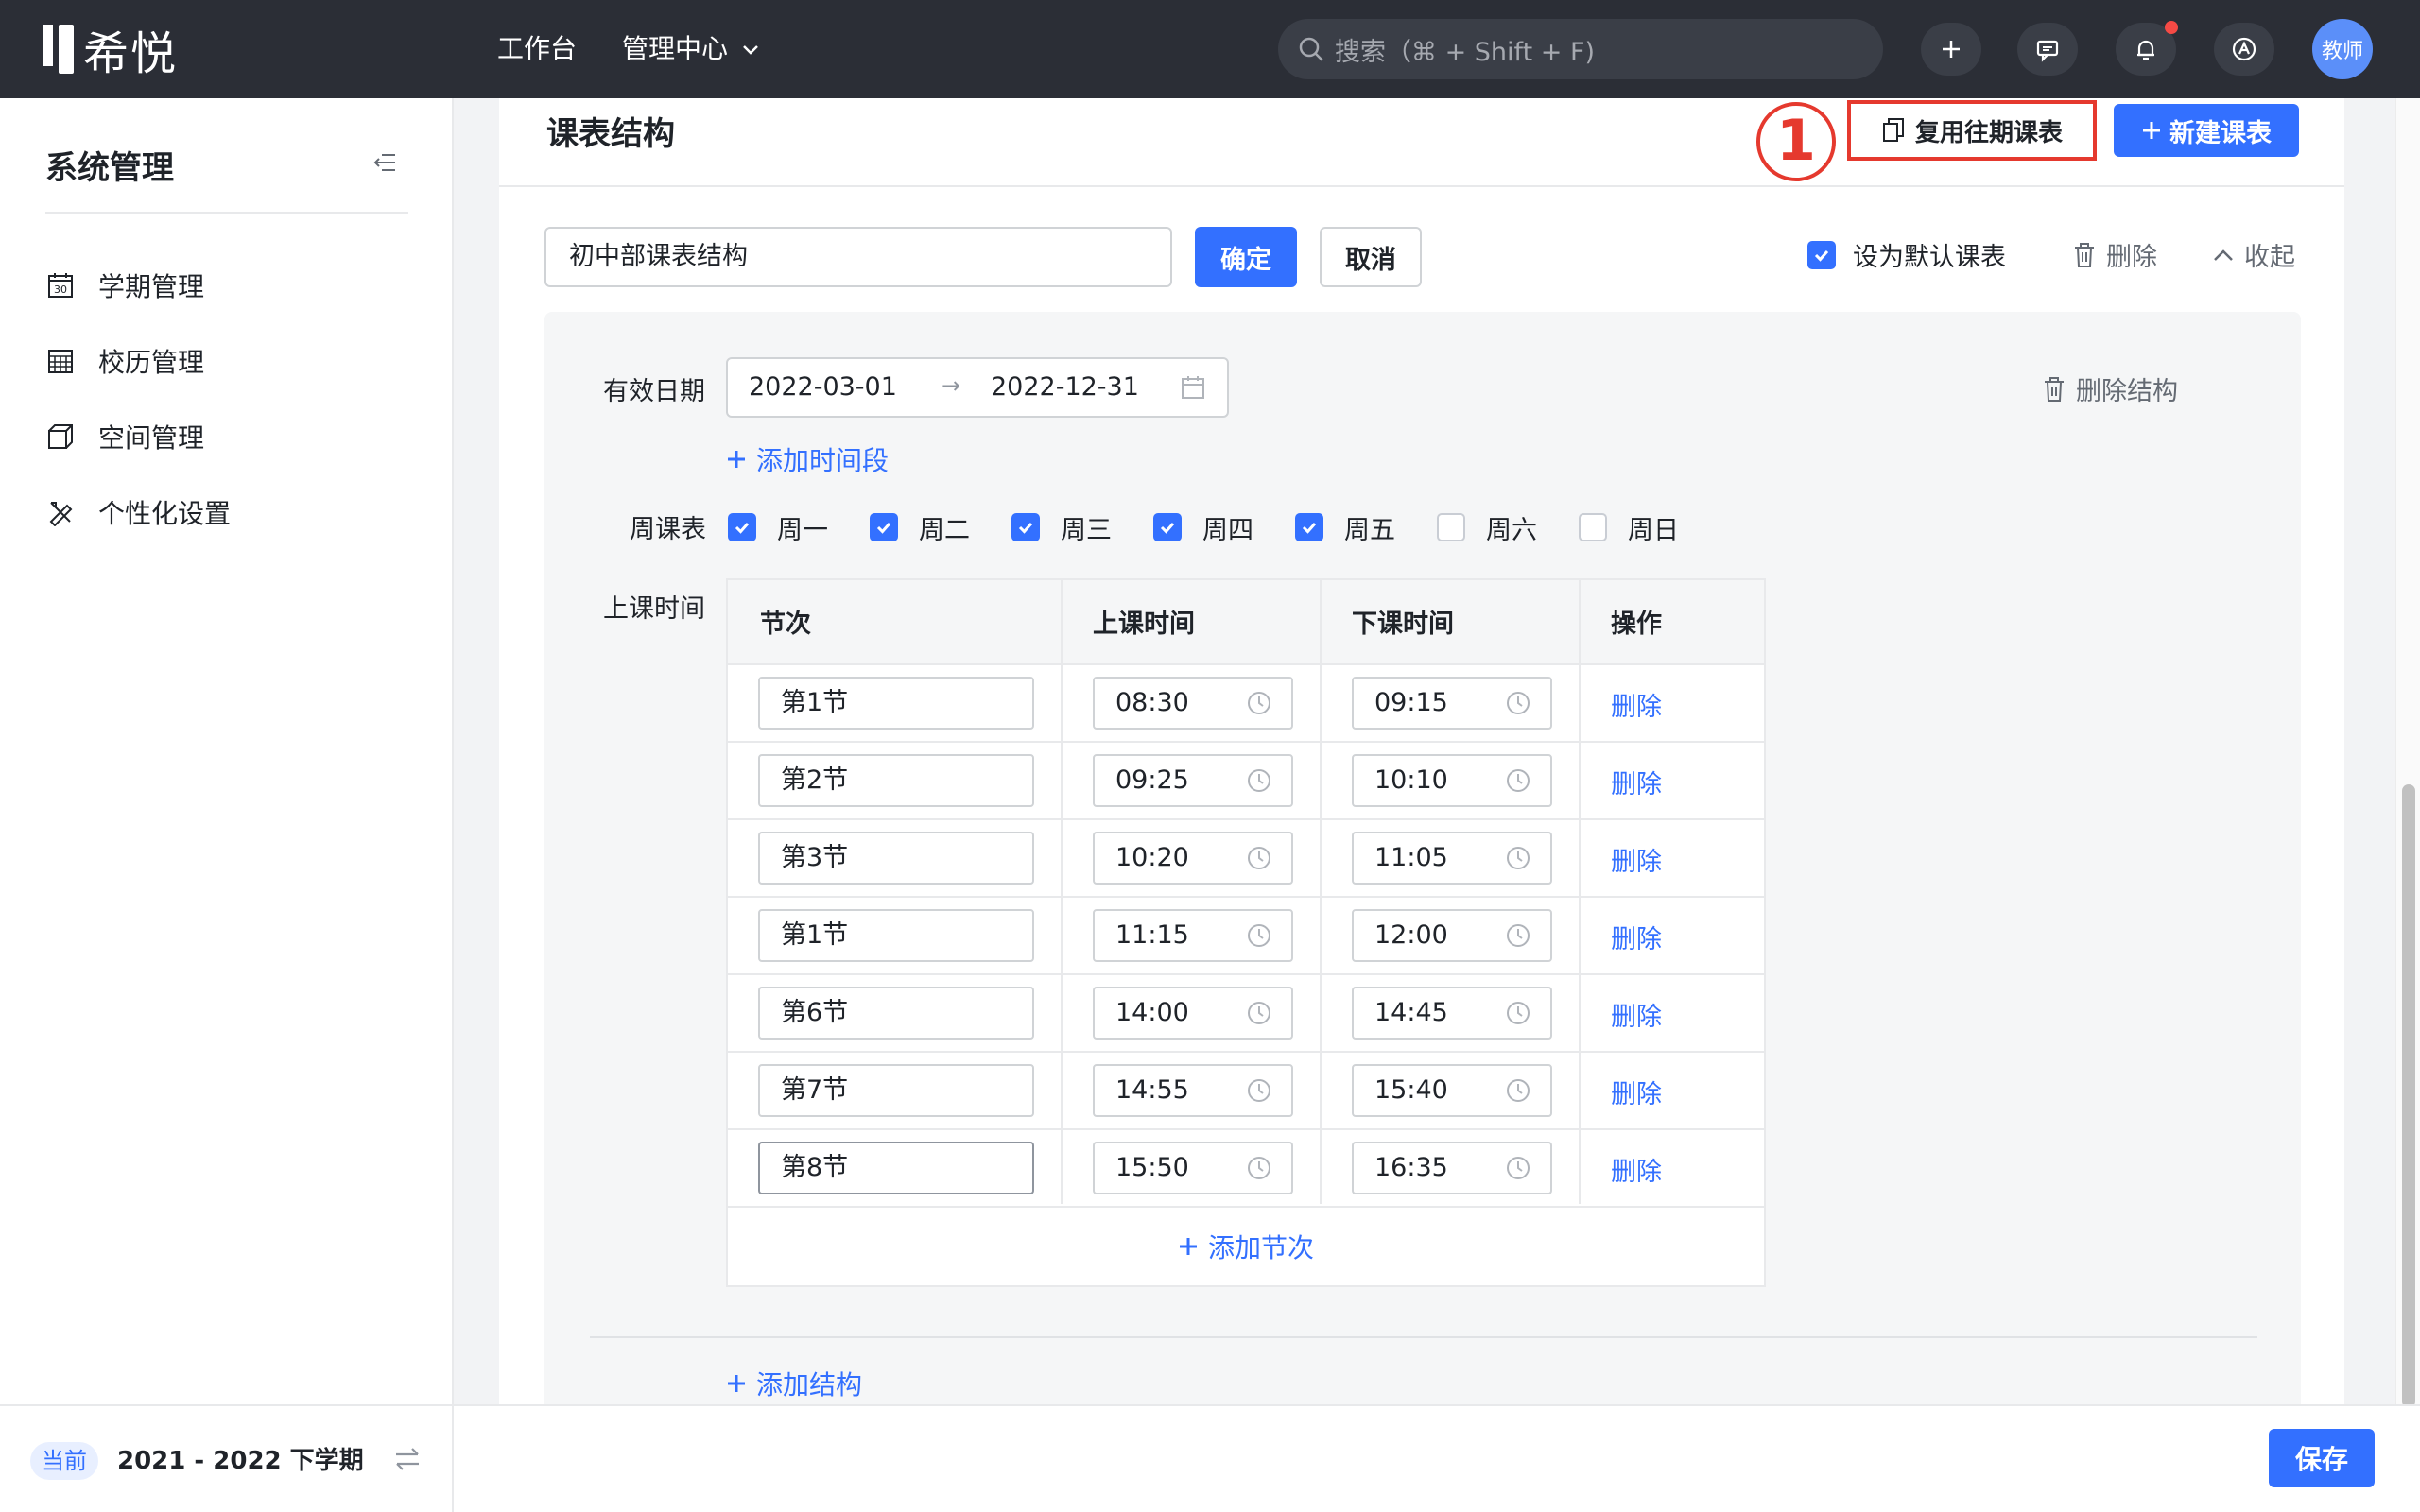 The width and height of the screenshot is (2420, 1512). What do you see at coordinates (1972, 130) in the screenshot?
I see `reuse-past-schedule-button: 复用往期课表` at bounding box center [1972, 130].